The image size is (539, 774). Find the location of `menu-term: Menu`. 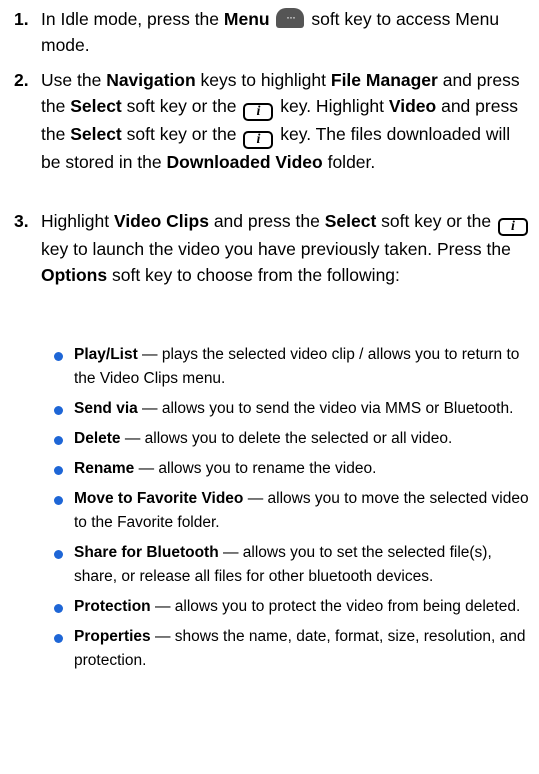

menu-term: Menu is located at coordinates (246, 19).